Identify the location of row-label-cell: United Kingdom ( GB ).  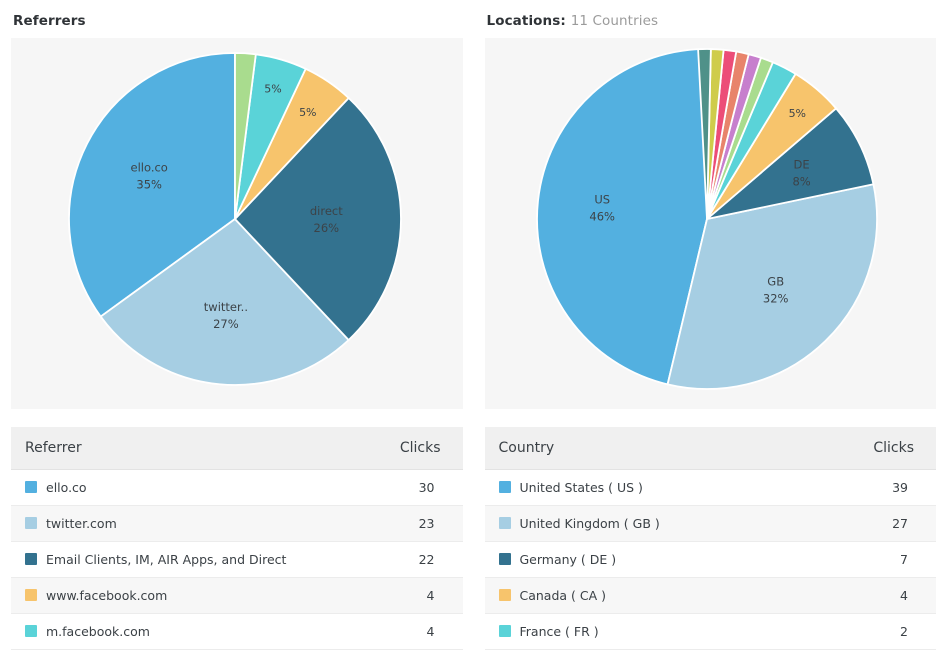
(645, 523).